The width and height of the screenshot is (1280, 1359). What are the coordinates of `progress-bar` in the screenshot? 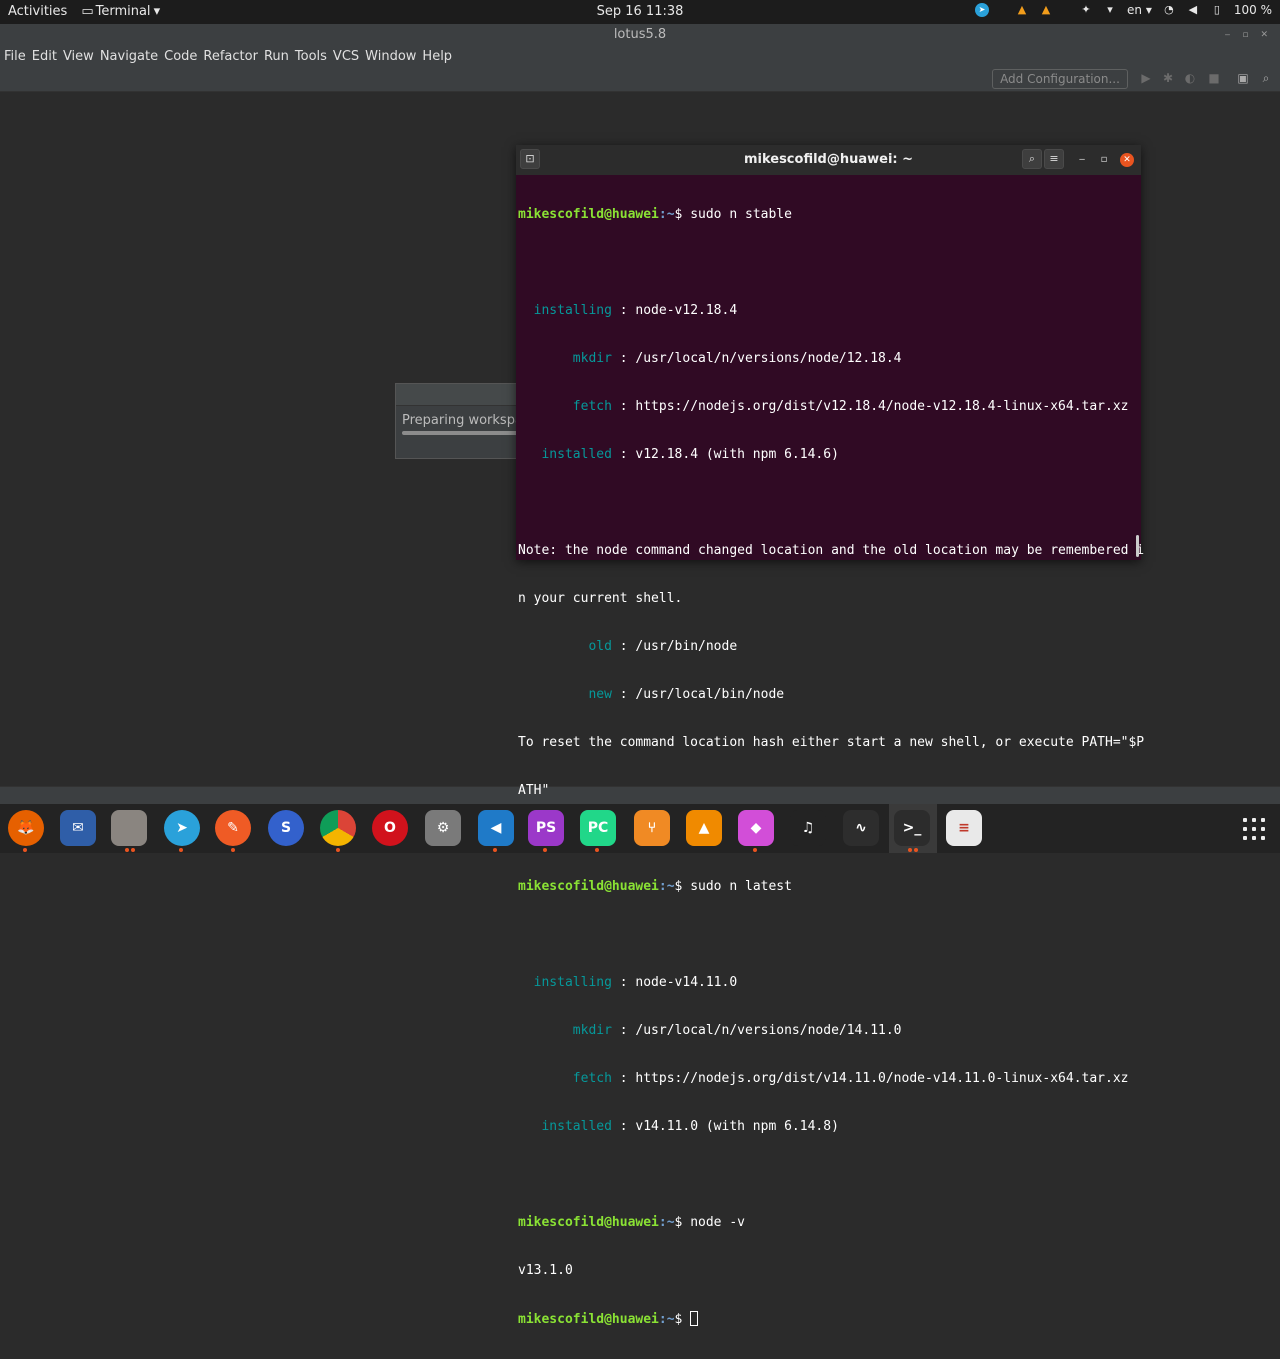 It's located at (464, 433).